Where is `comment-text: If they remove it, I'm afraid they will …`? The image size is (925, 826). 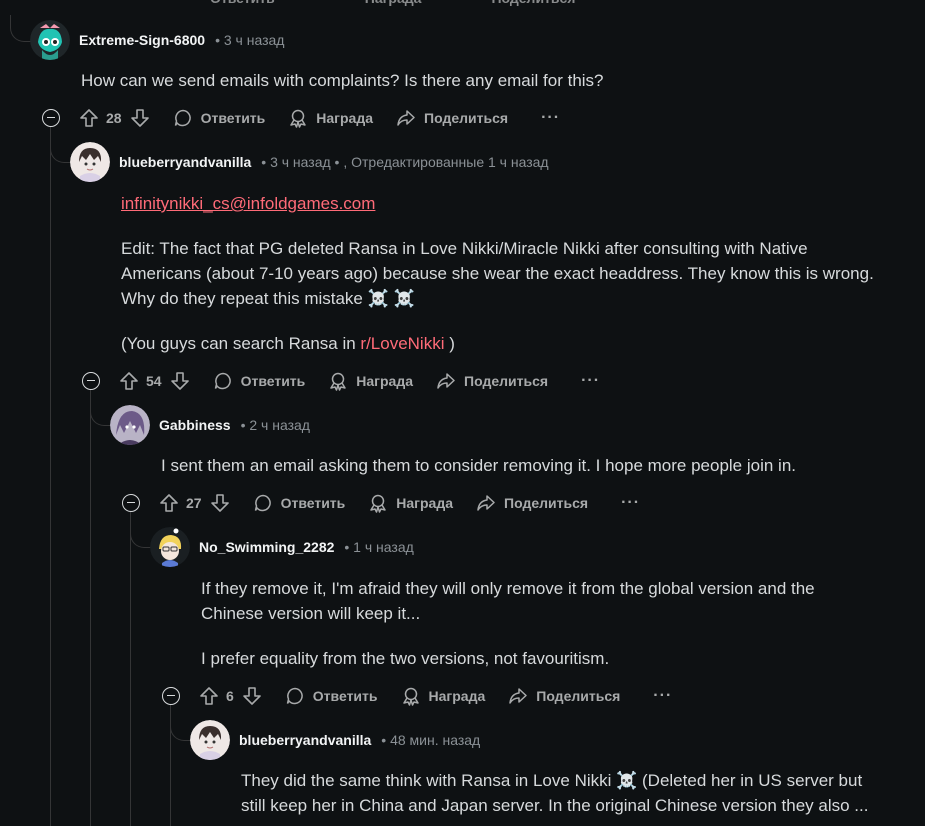
comment-text: If they remove it, I'm afraid they will … is located at coordinates (508, 601).